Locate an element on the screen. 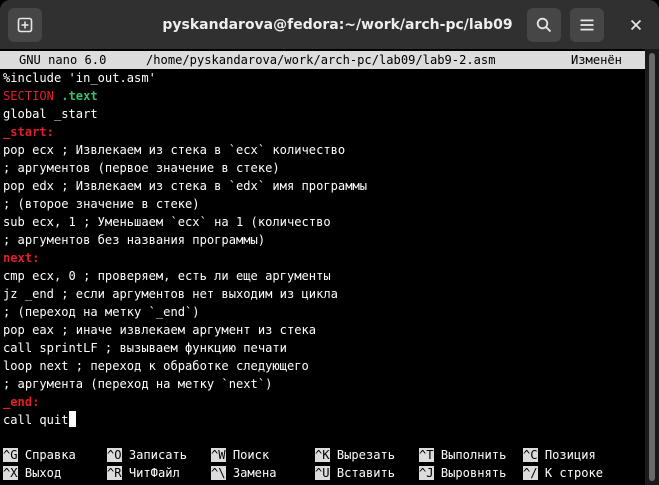 This screenshot has height=485, width=659. shortcut-item: ^G Справка is located at coordinates (39, 455).